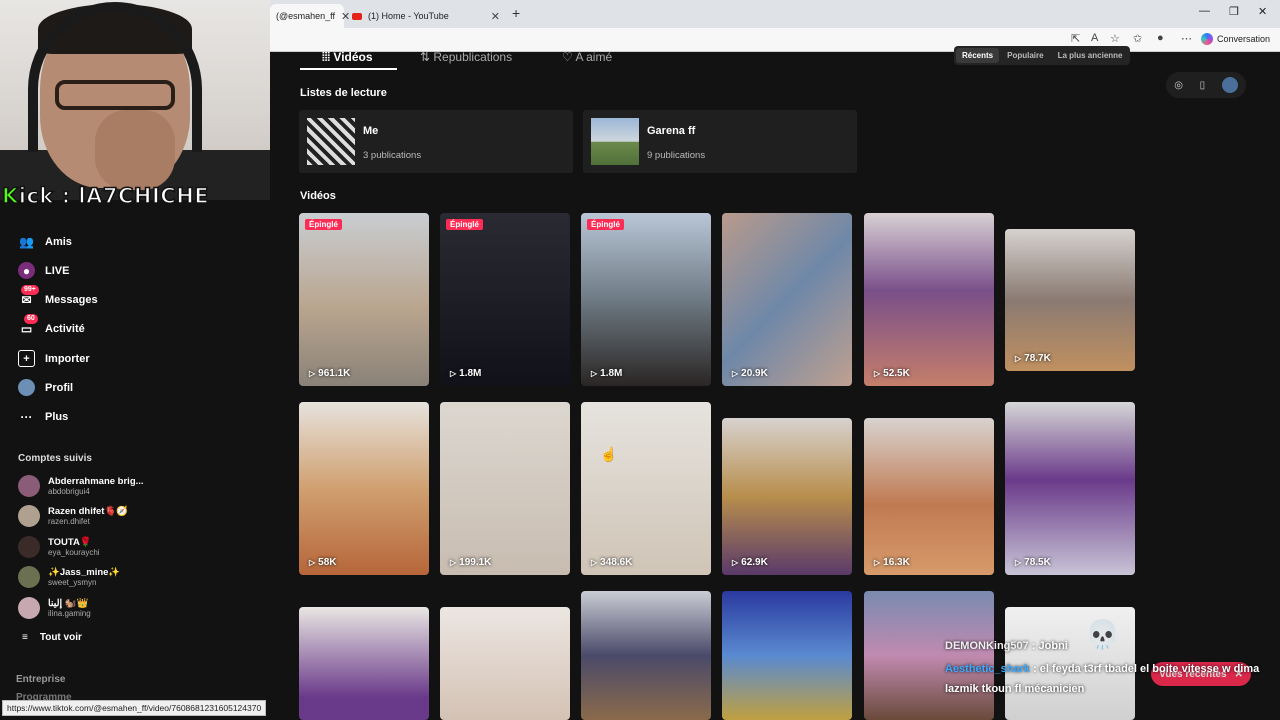 The width and height of the screenshot is (1280, 720). I want to click on nav-profile: Profil, so click(45, 387).